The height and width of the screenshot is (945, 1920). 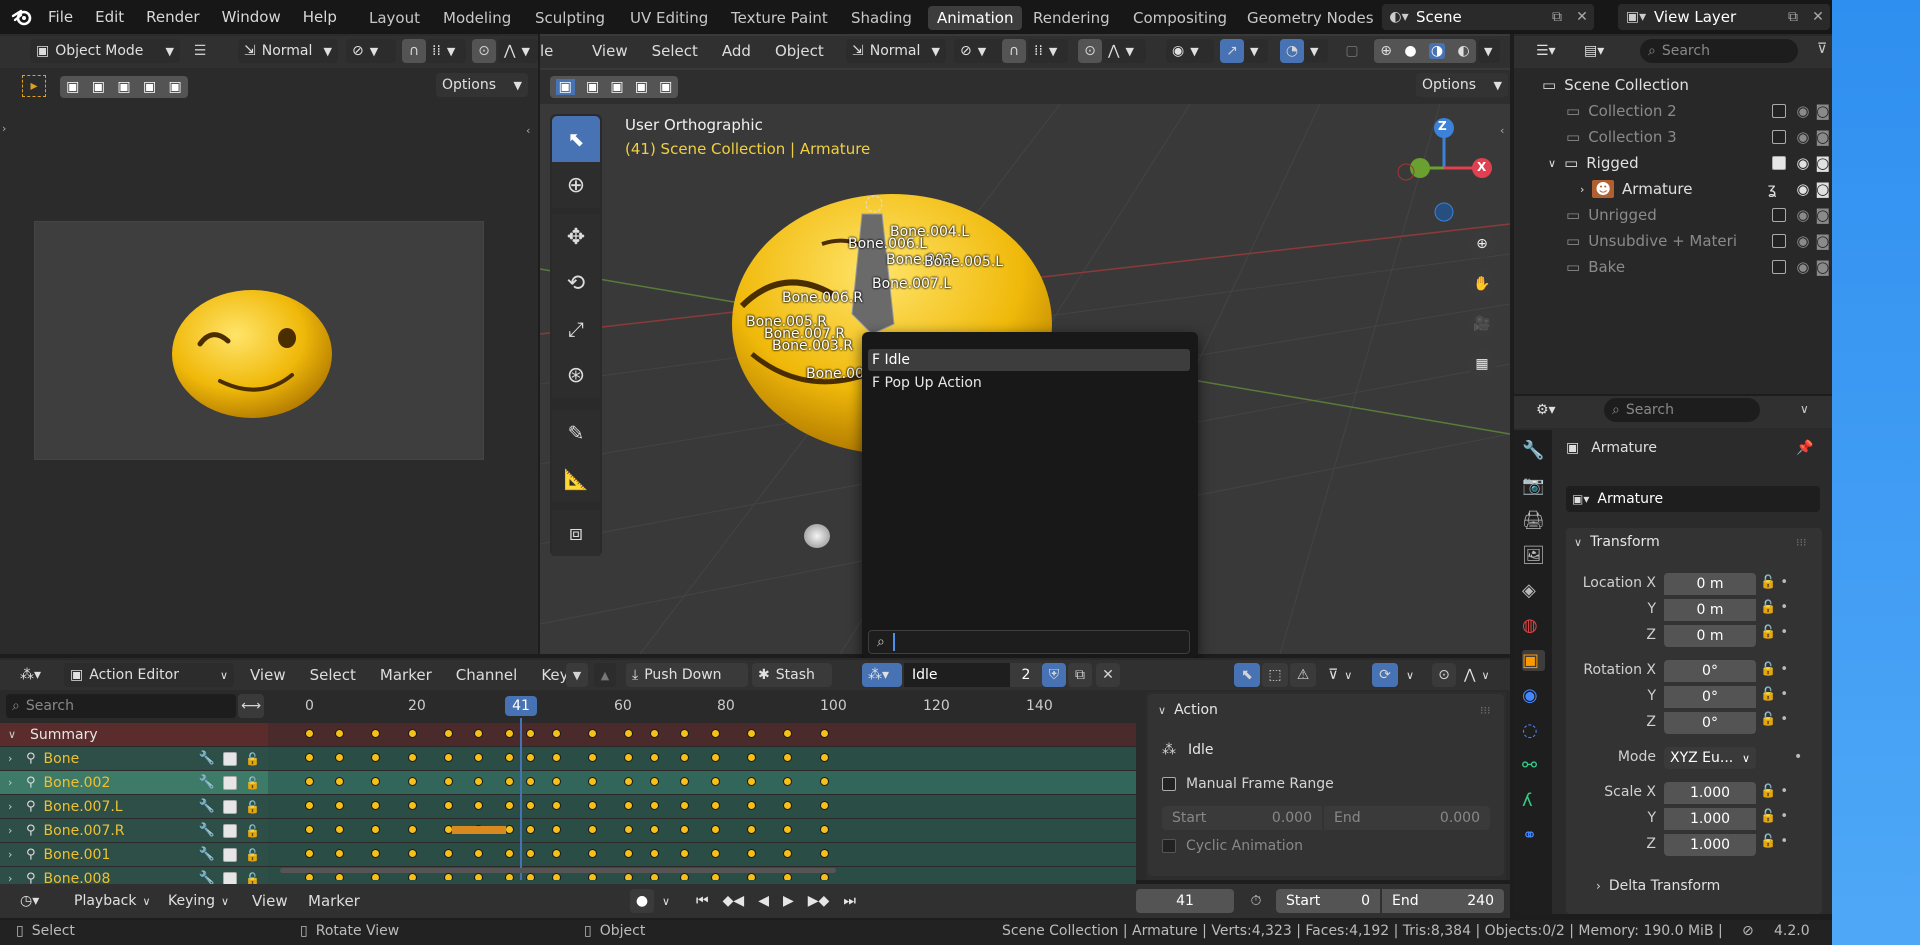 I want to click on viewport-options-dropdown: Options ▼, so click(x=1462, y=85).